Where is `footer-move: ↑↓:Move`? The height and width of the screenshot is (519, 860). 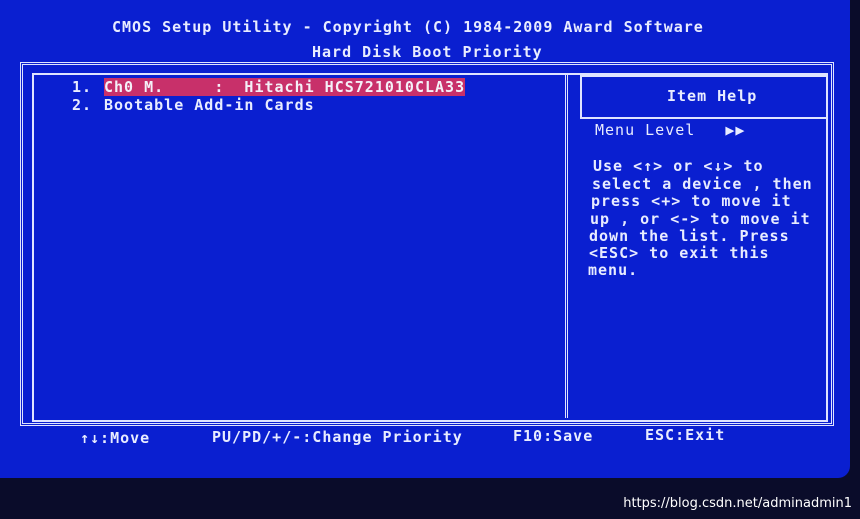
footer-move: ↑↓:Move is located at coordinates (115, 438).